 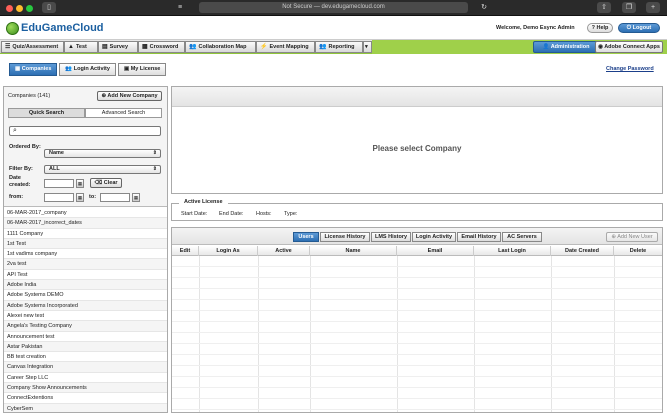 I want to click on chevron-down-icon: ▾, so click(x=366, y=47).